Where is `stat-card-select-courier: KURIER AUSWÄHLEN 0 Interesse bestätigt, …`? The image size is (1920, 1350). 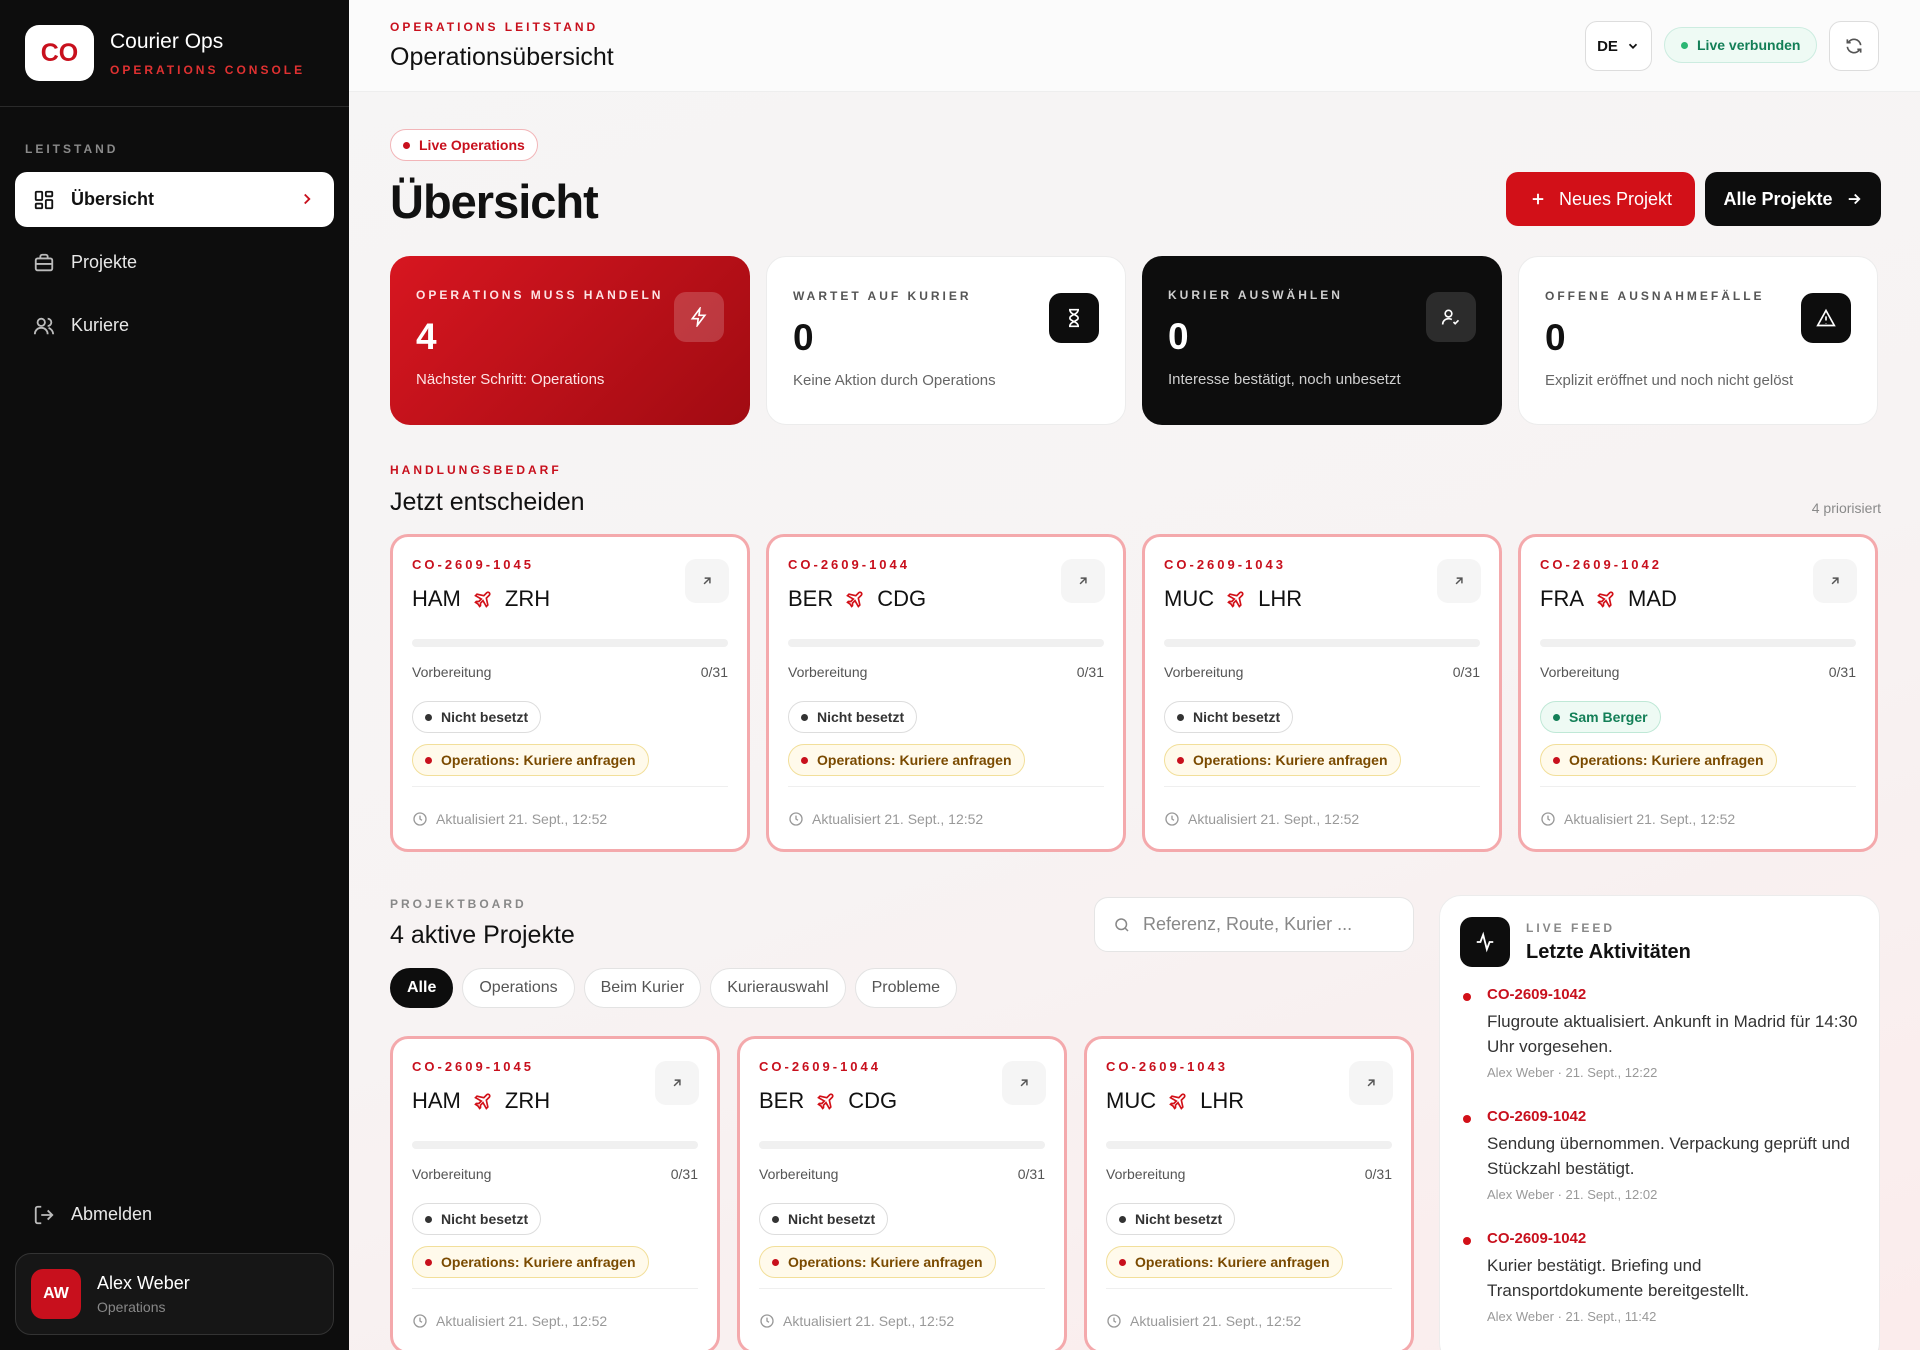
stat-card-select-courier: KURIER AUSWÄHLEN 0 Interesse bestätigt, … is located at coordinates (1322, 340).